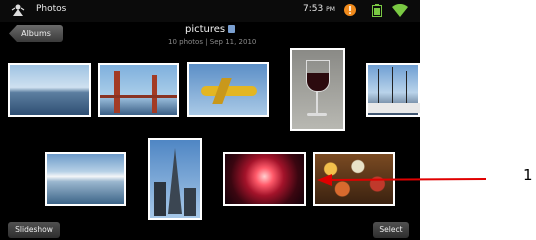  I want to click on app-title: Photos, so click(51, 9).